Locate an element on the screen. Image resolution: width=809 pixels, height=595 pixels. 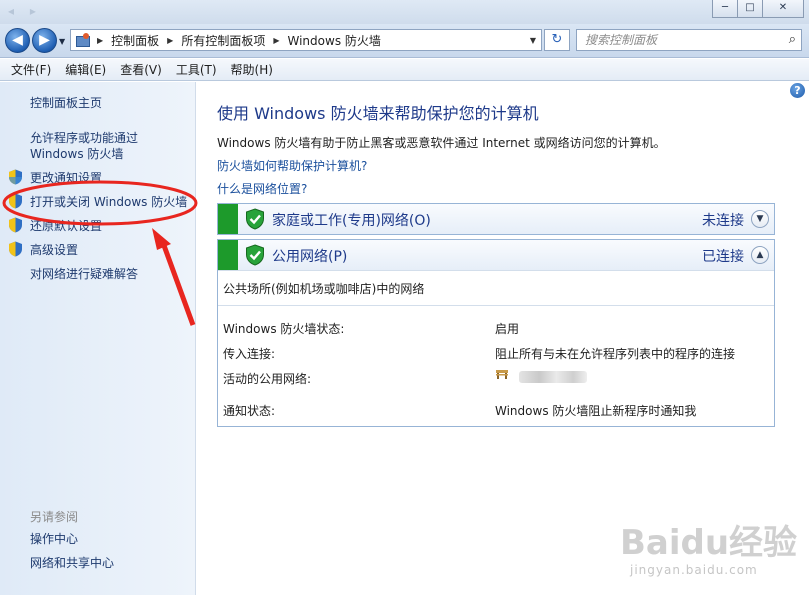
search-input: 搜索控制面板 ⌕ is located at coordinates (689, 40).